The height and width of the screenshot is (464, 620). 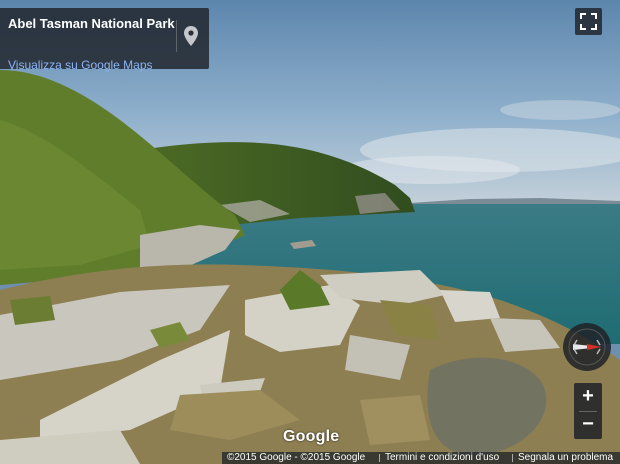 I want to click on compass-control, so click(x=587, y=347).